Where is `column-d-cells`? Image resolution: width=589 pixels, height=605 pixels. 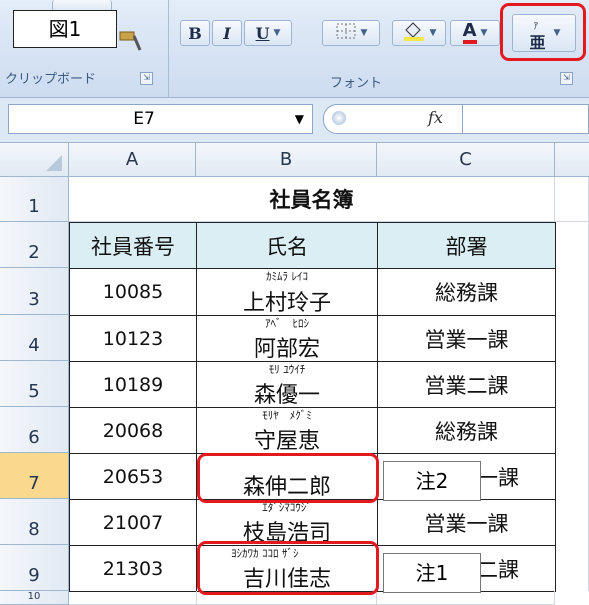
column-d-cells is located at coordinates (572, 406).